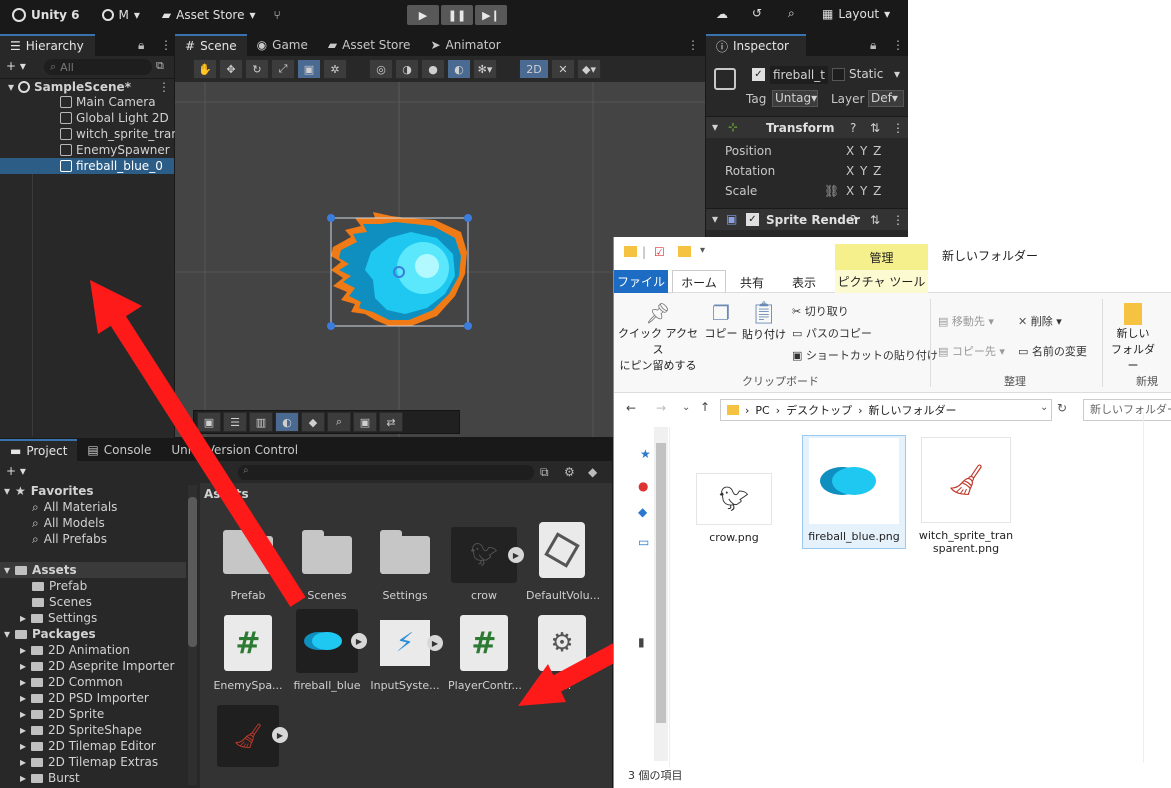 This screenshot has height=788, width=1171. I want to click on copy-to-button: ▤ コピー先 ▾, so click(971, 351).